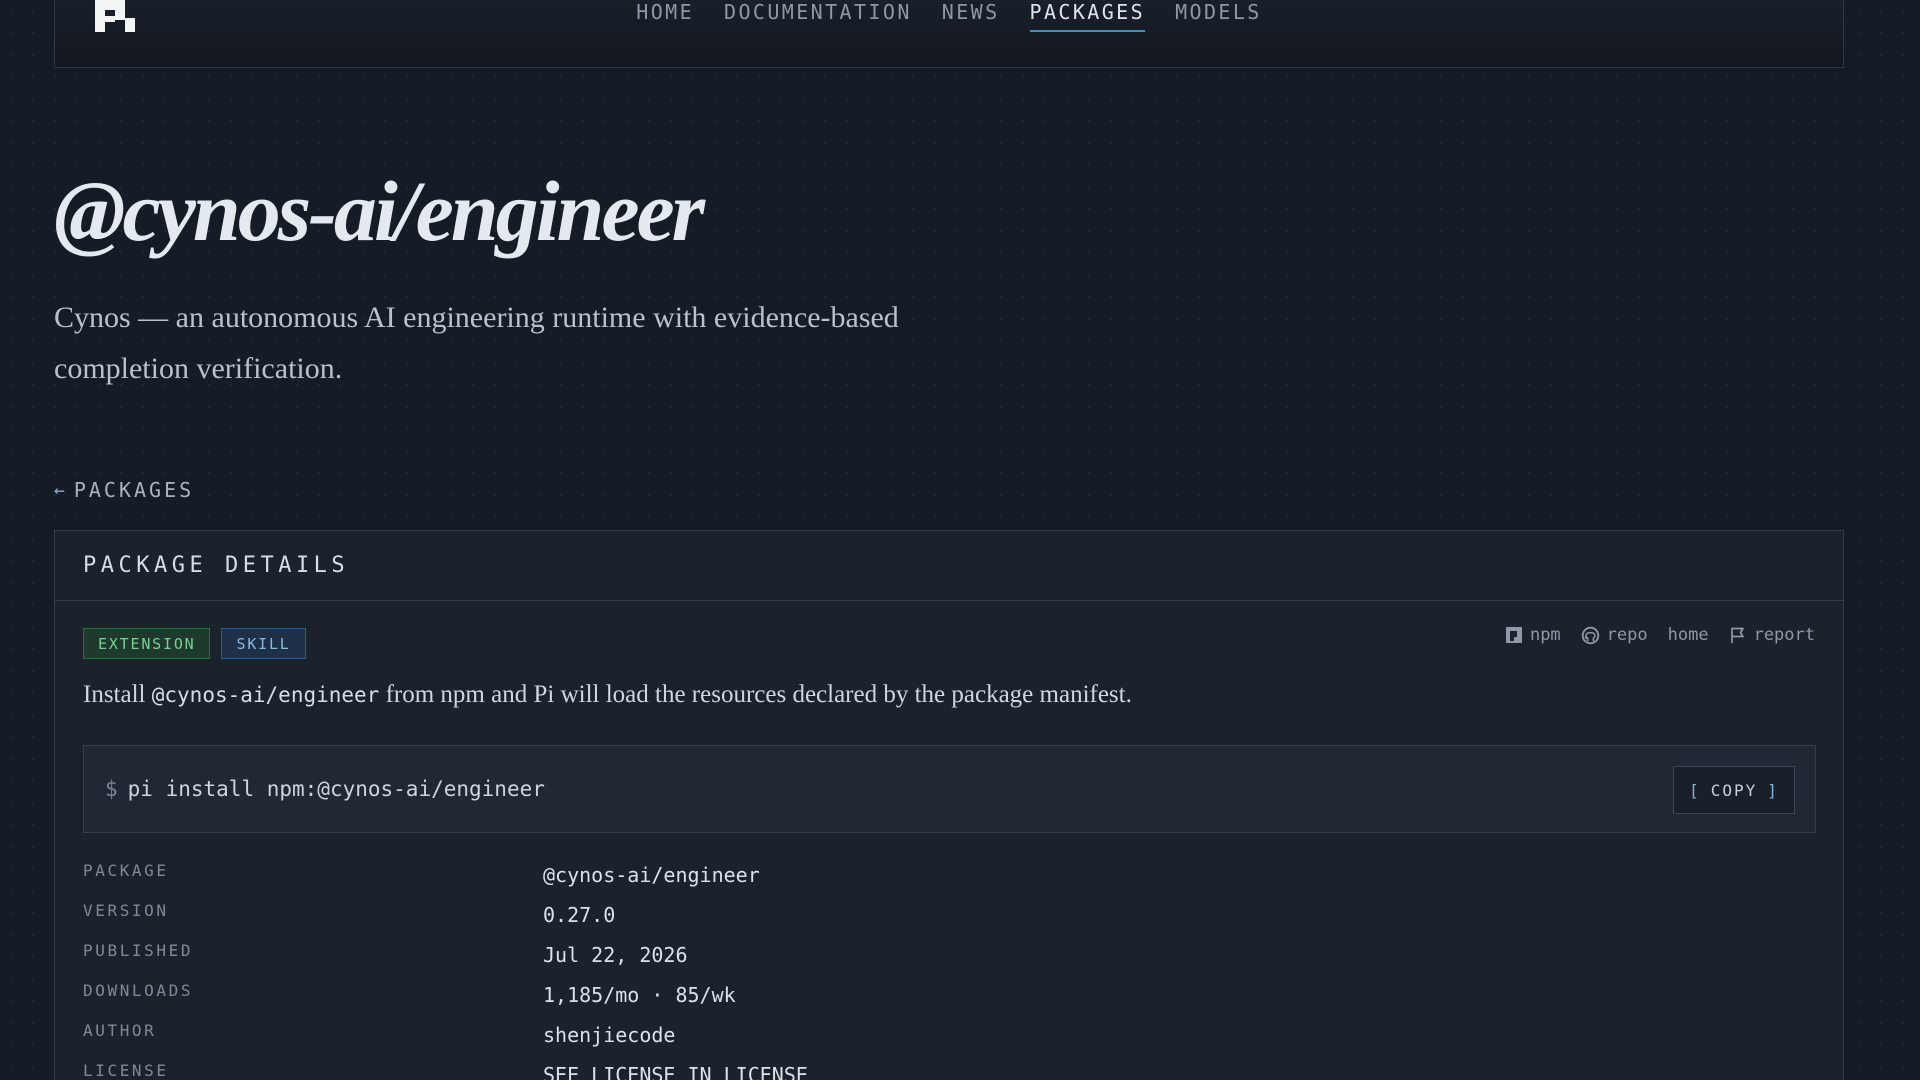 The height and width of the screenshot is (1080, 1920). I want to click on nav-documentation: DOCUMENTATION, so click(818, 16).